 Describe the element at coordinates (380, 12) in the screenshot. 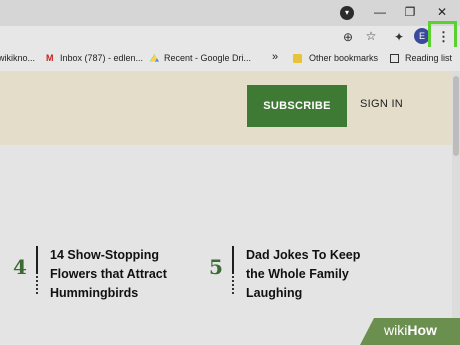

I see `minimize-icon: —` at that location.